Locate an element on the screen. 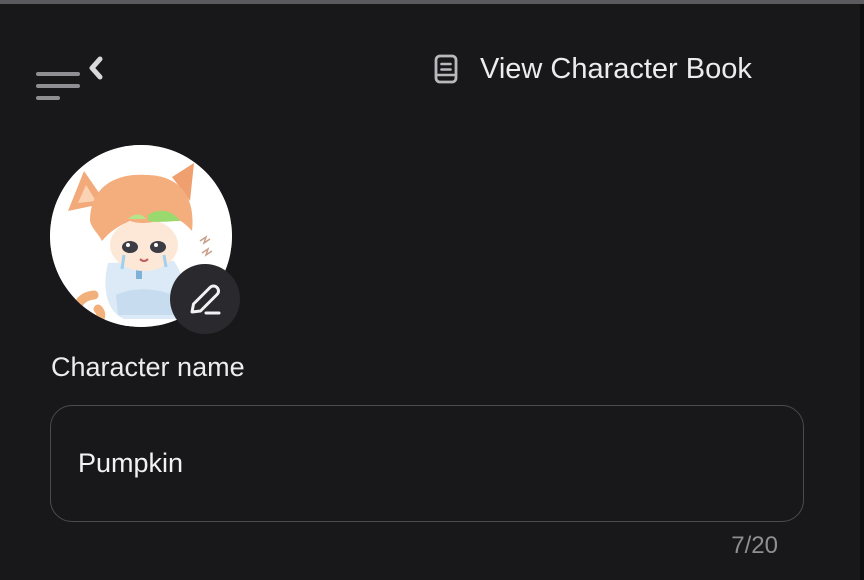  collapse-sidebar-icon is located at coordinates (69, 78).